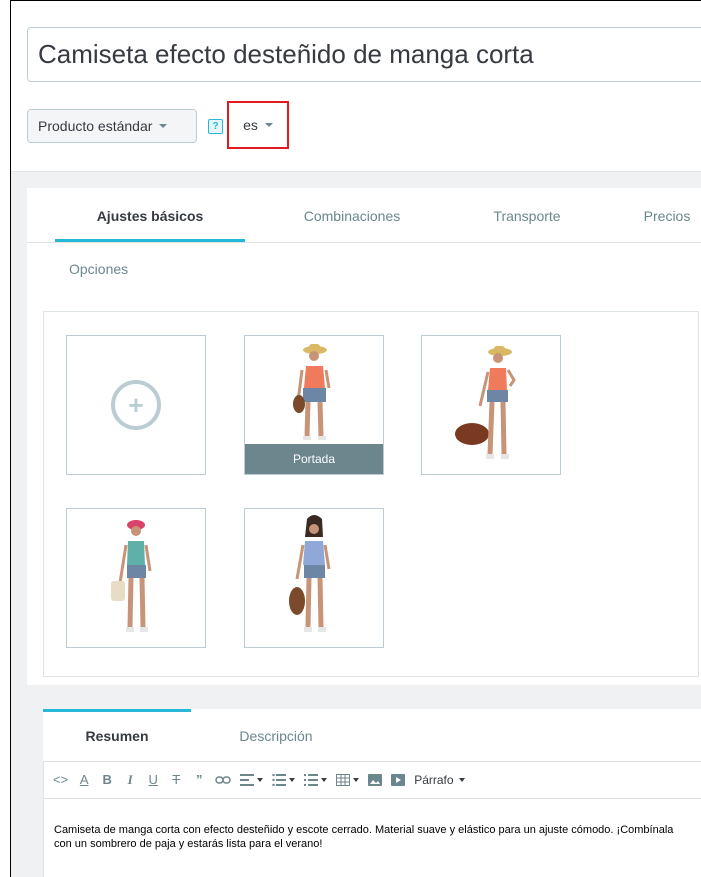 The height and width of the screenshot is (877, 701). I want to click on product-image-1: Portada, so click(314, 405).